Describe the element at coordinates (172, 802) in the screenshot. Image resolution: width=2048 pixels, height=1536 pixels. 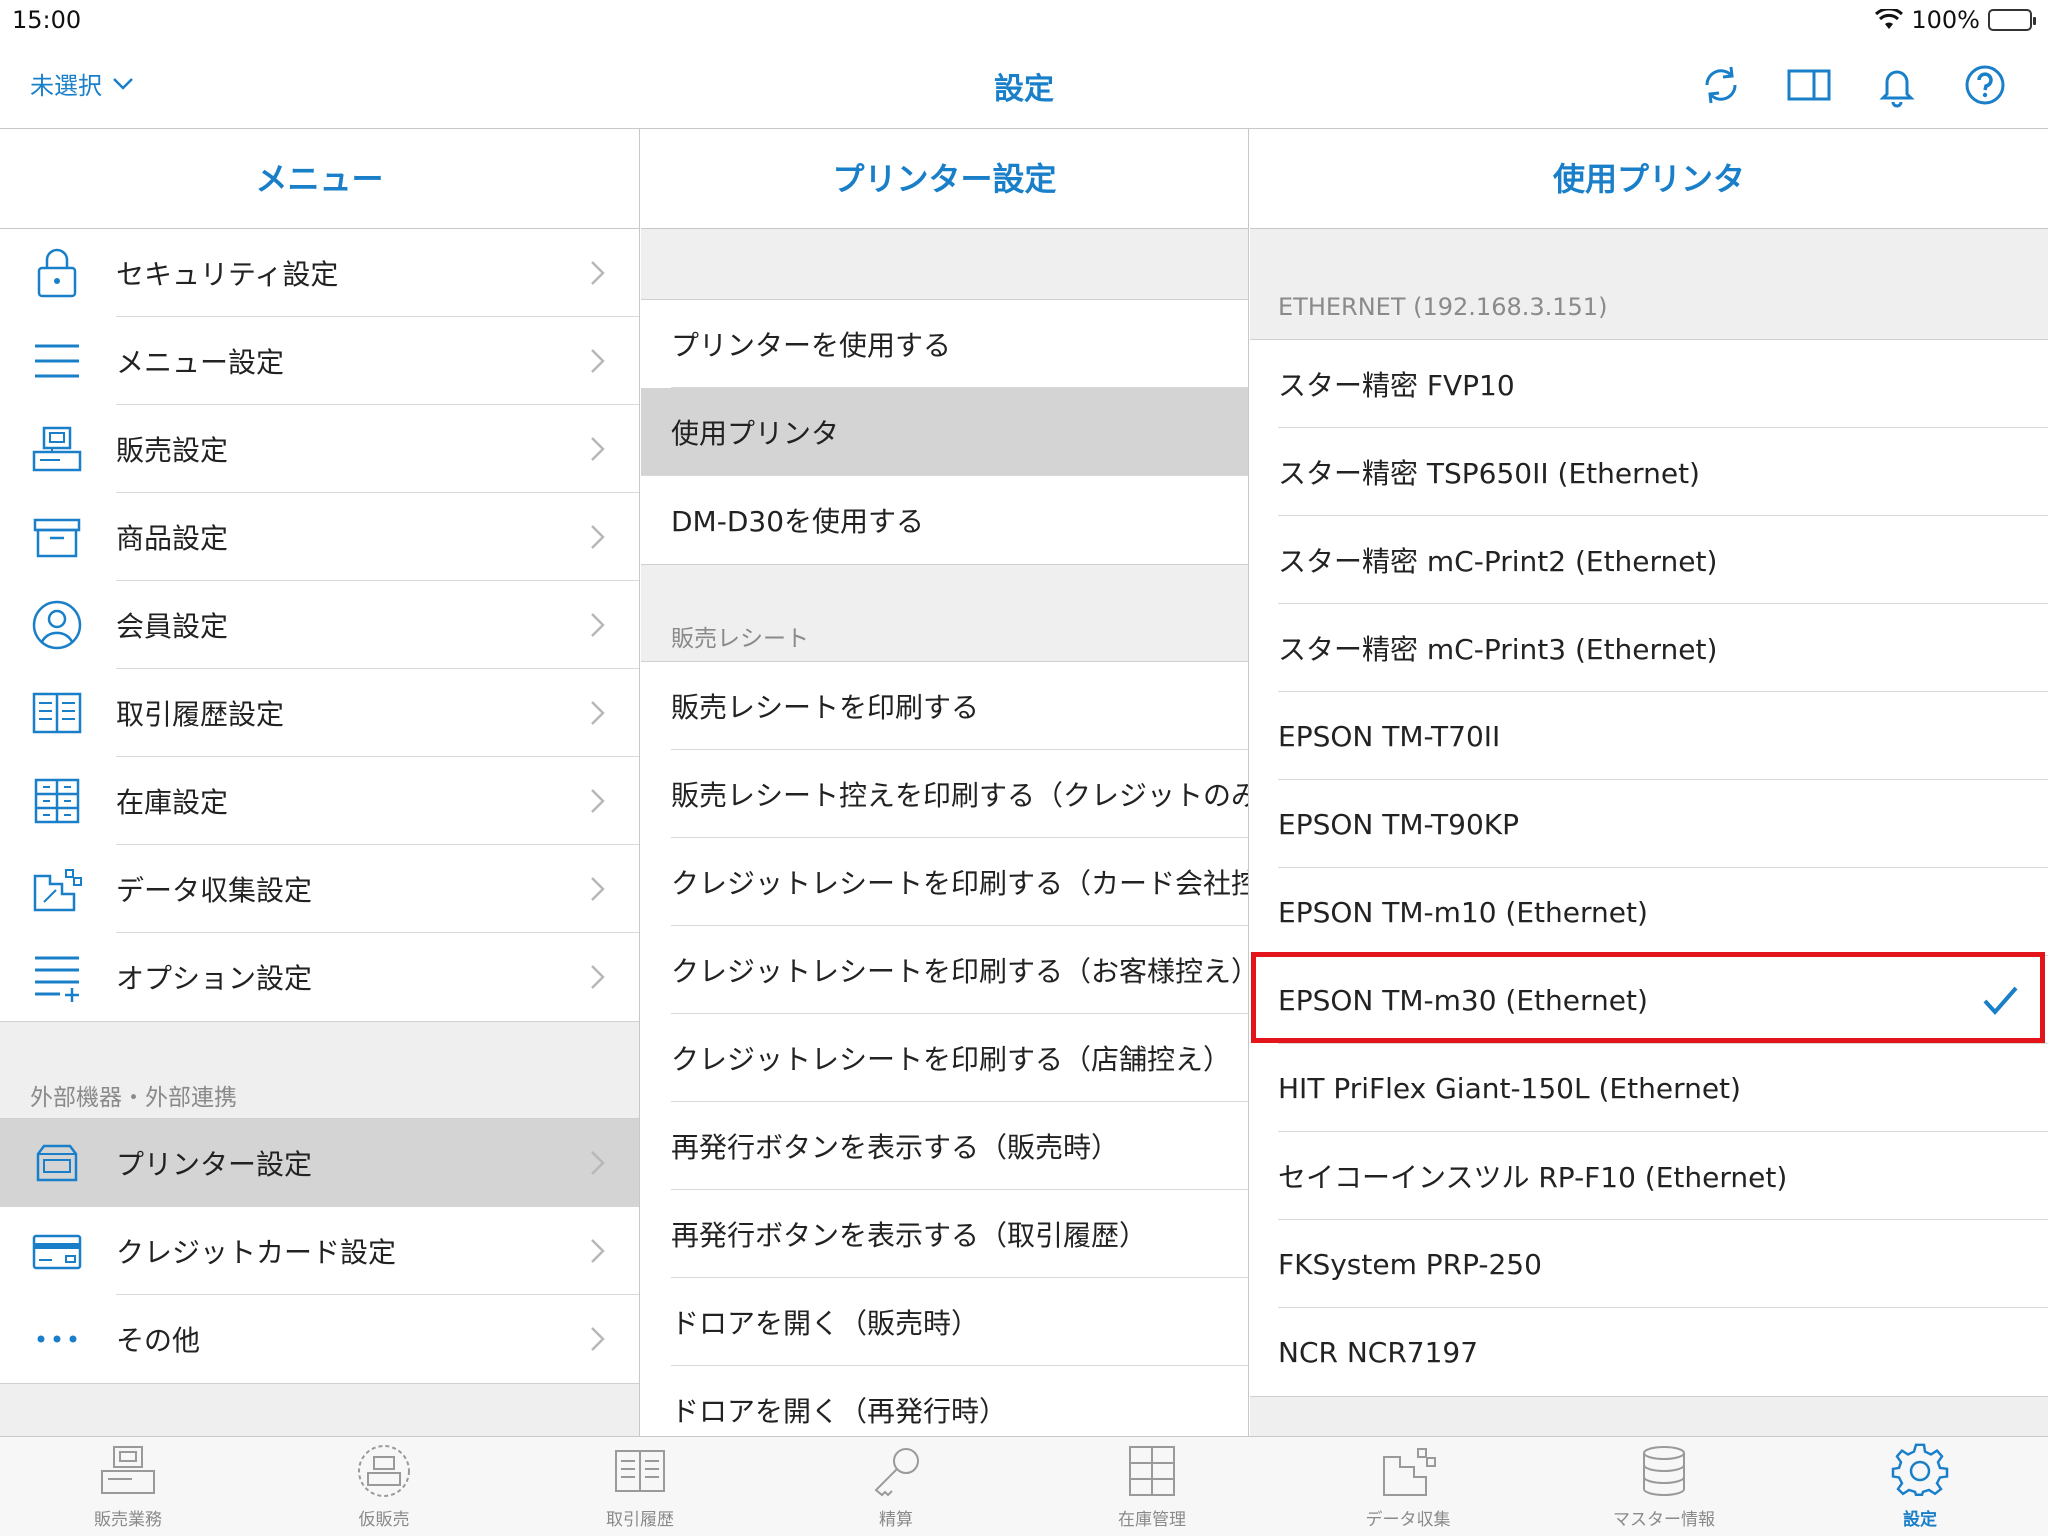
I see `menu-item-label: 在庫設定` at that location.